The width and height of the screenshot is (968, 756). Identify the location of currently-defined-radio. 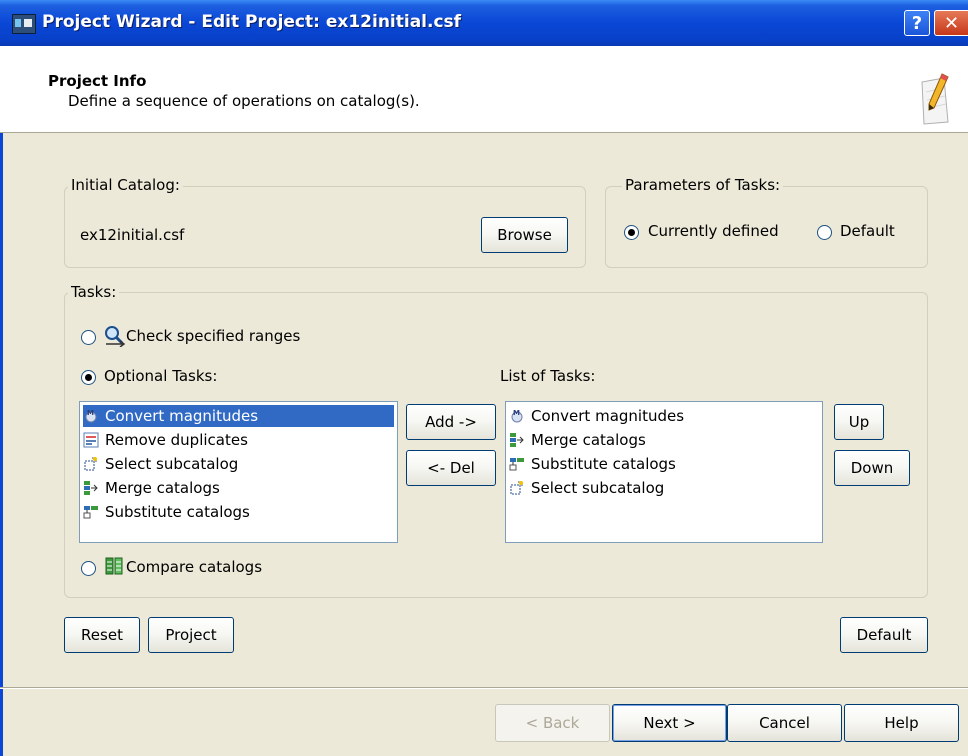
(631, 232).